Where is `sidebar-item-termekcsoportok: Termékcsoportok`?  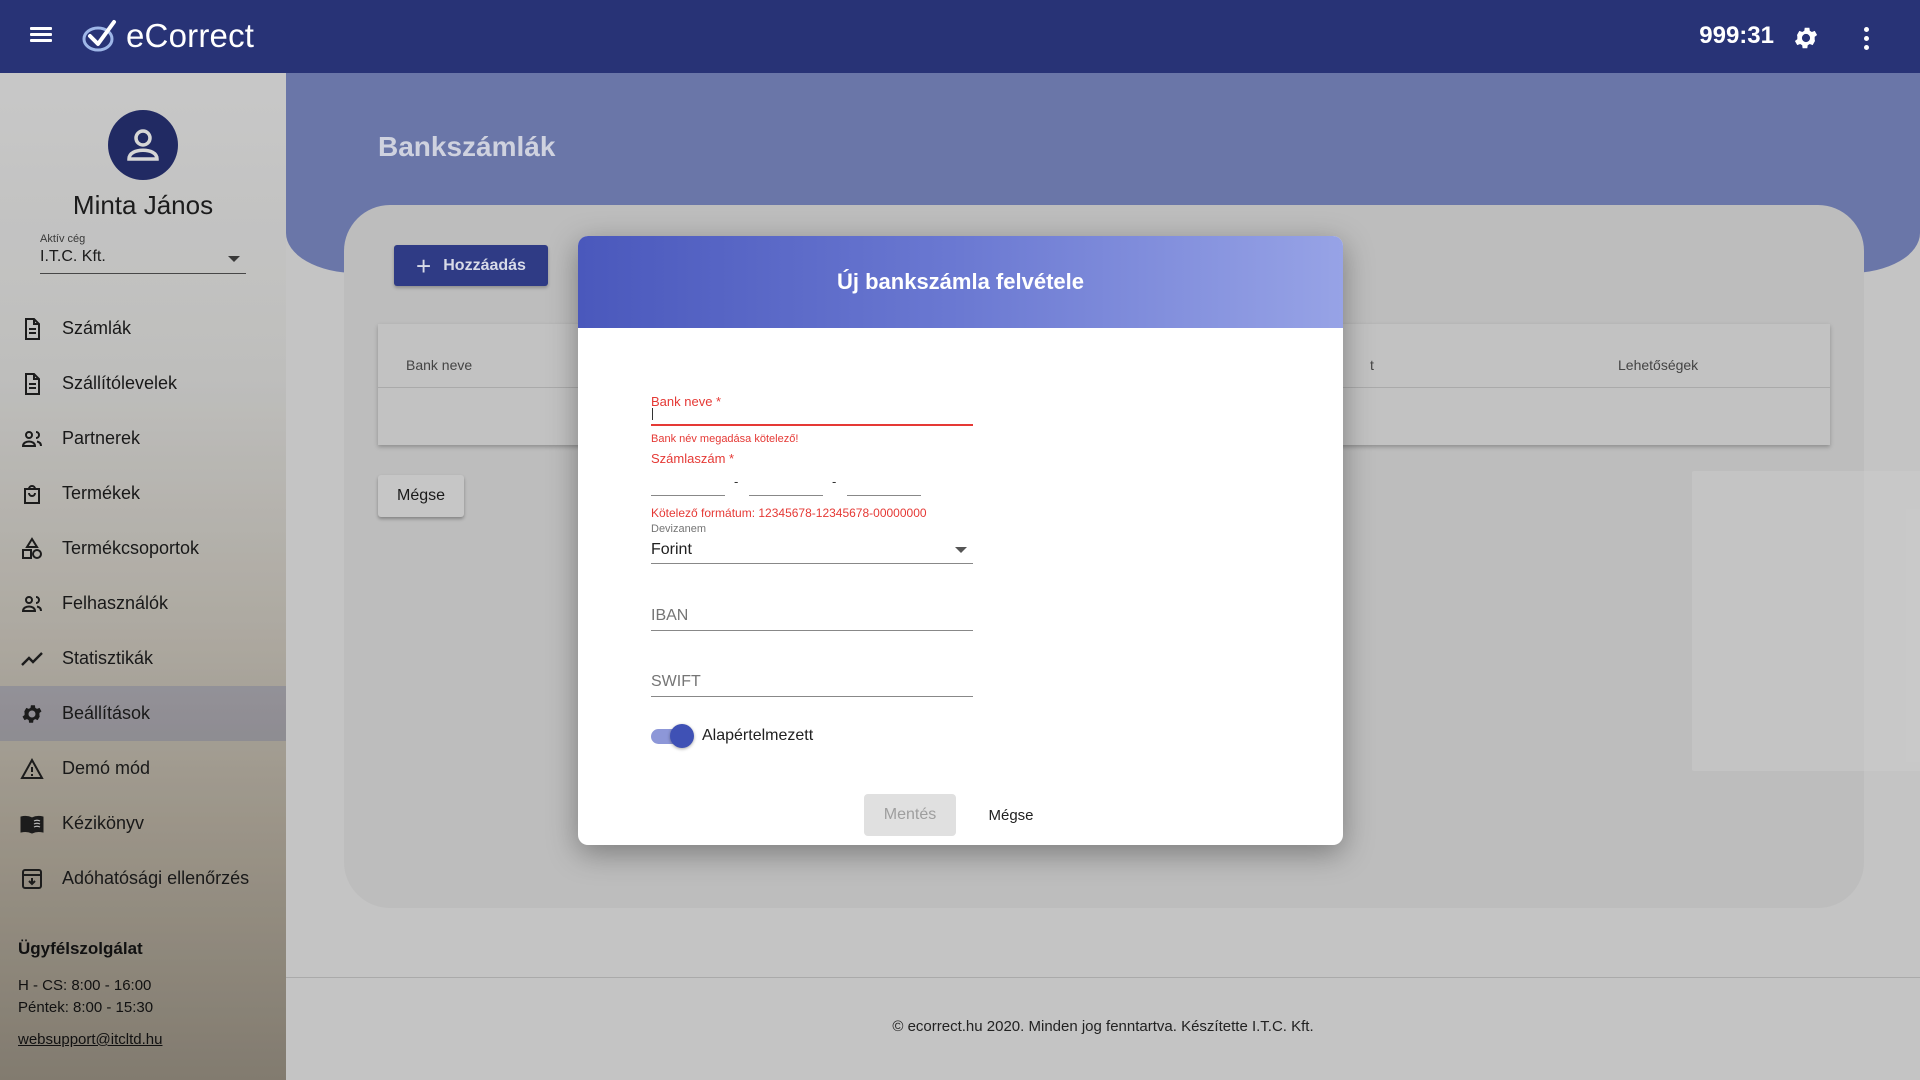 sidebar-item-termekcsoportok: Termékcsoportok is located at coordinates (143, 548).